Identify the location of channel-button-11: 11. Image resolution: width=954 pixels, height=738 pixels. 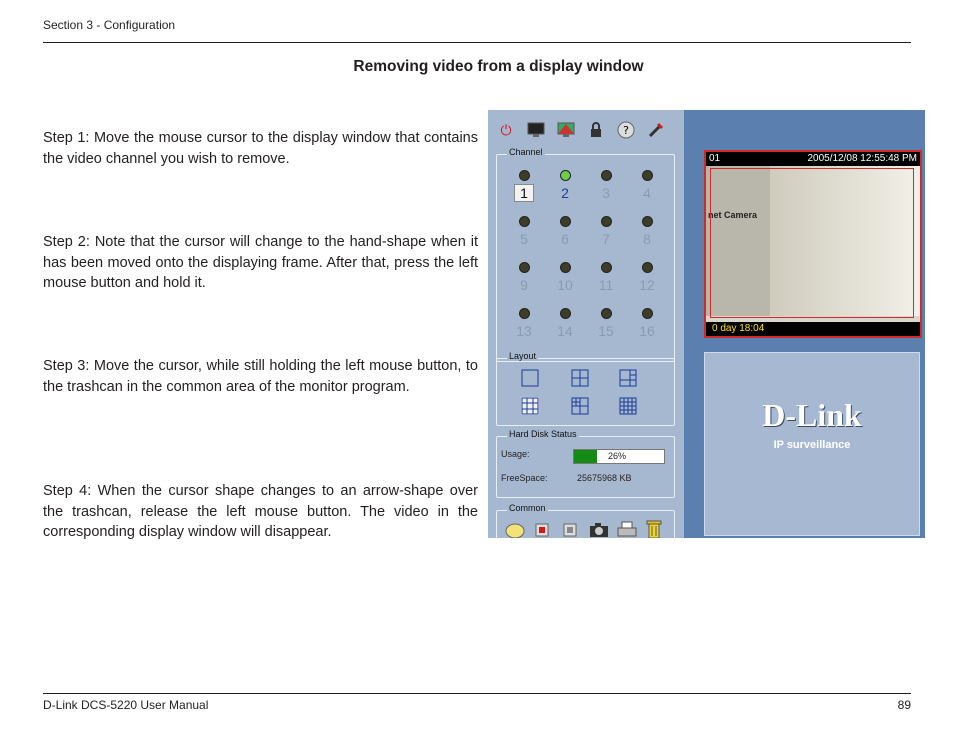
(606, 277).